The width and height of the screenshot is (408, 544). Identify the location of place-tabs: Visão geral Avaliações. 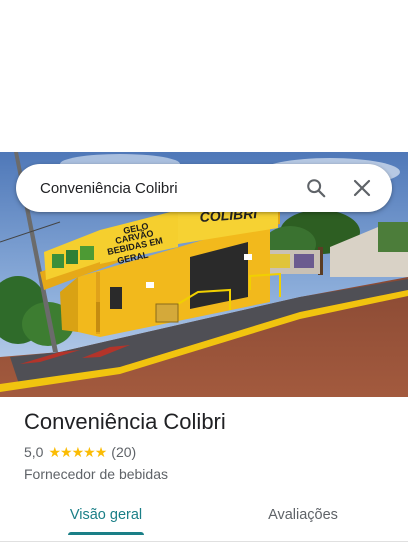
(204, 515).